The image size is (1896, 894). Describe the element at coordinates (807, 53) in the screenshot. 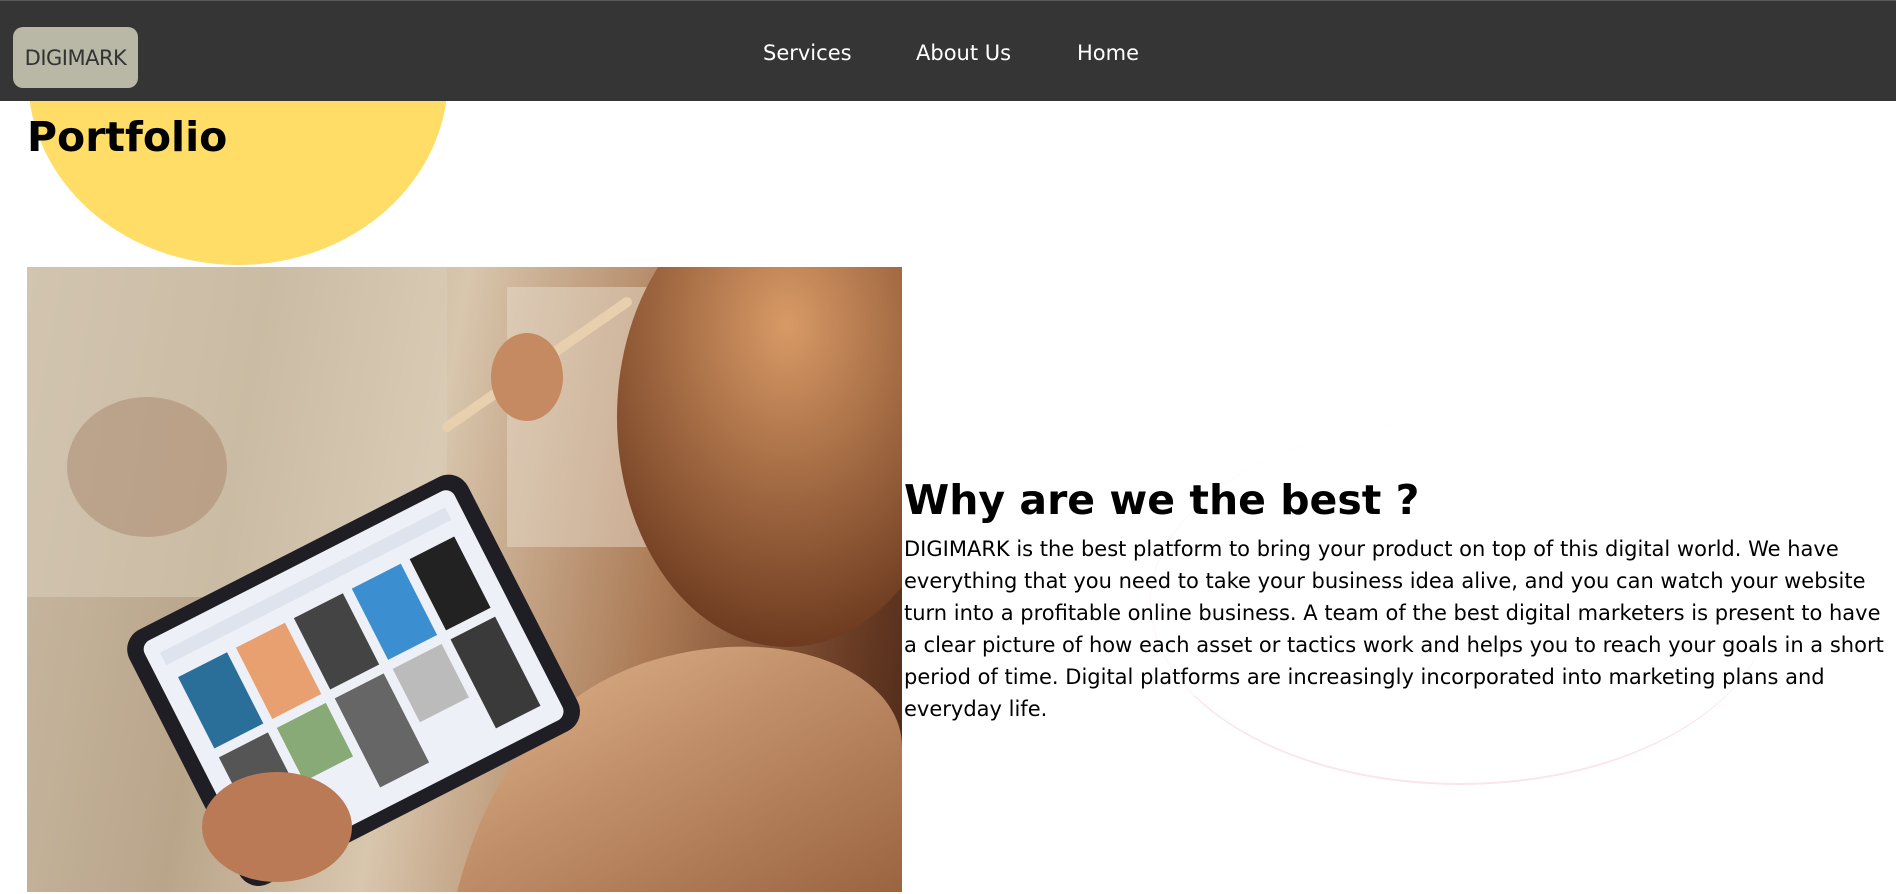

I see `nav-link-services: Services` at that location.